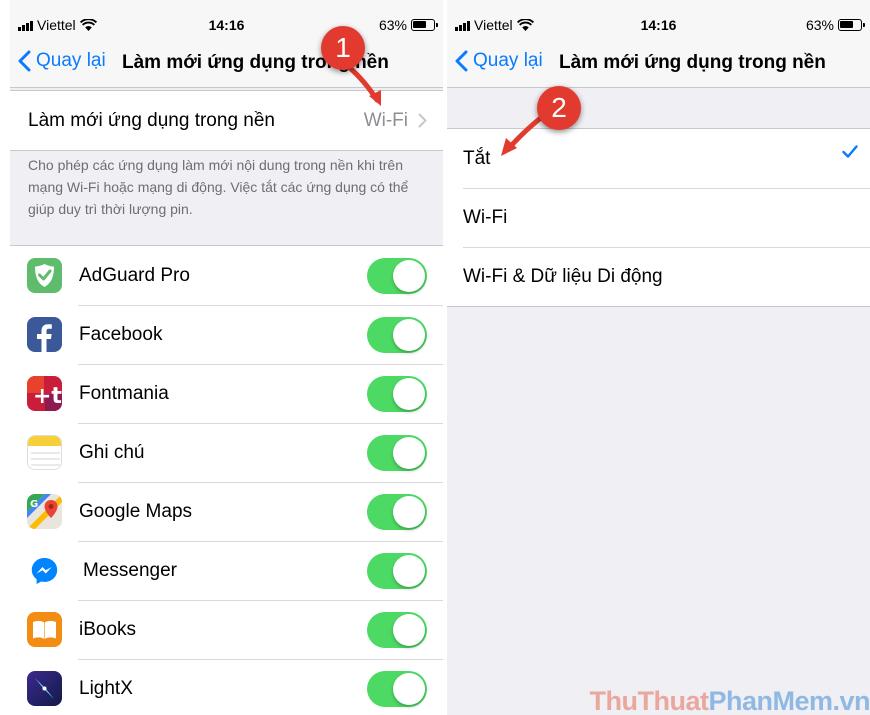 This screenshot has height=715, width=870. What do you see at coordinates (108, 629) in the screenshot?
I see `app-name: iBooks` at bounding box center [108, 629].